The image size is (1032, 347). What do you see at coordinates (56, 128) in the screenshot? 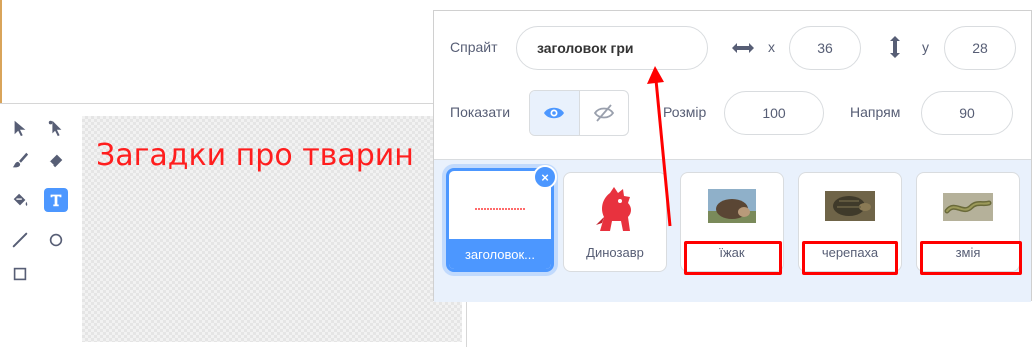
I see `reshape-icon` at bounding box center [56, 128].